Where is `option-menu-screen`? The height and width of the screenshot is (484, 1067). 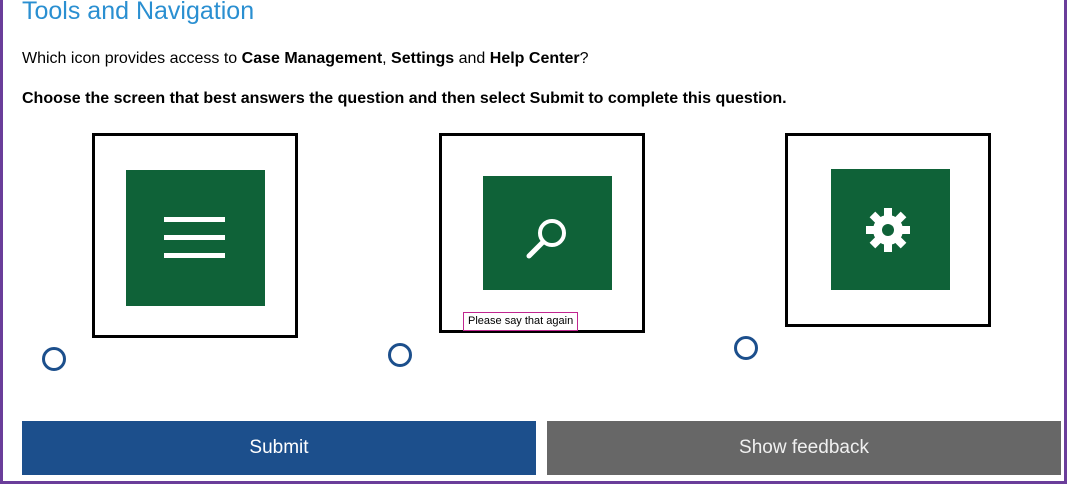 option-menu-screen is located at coordinates (195, 235).